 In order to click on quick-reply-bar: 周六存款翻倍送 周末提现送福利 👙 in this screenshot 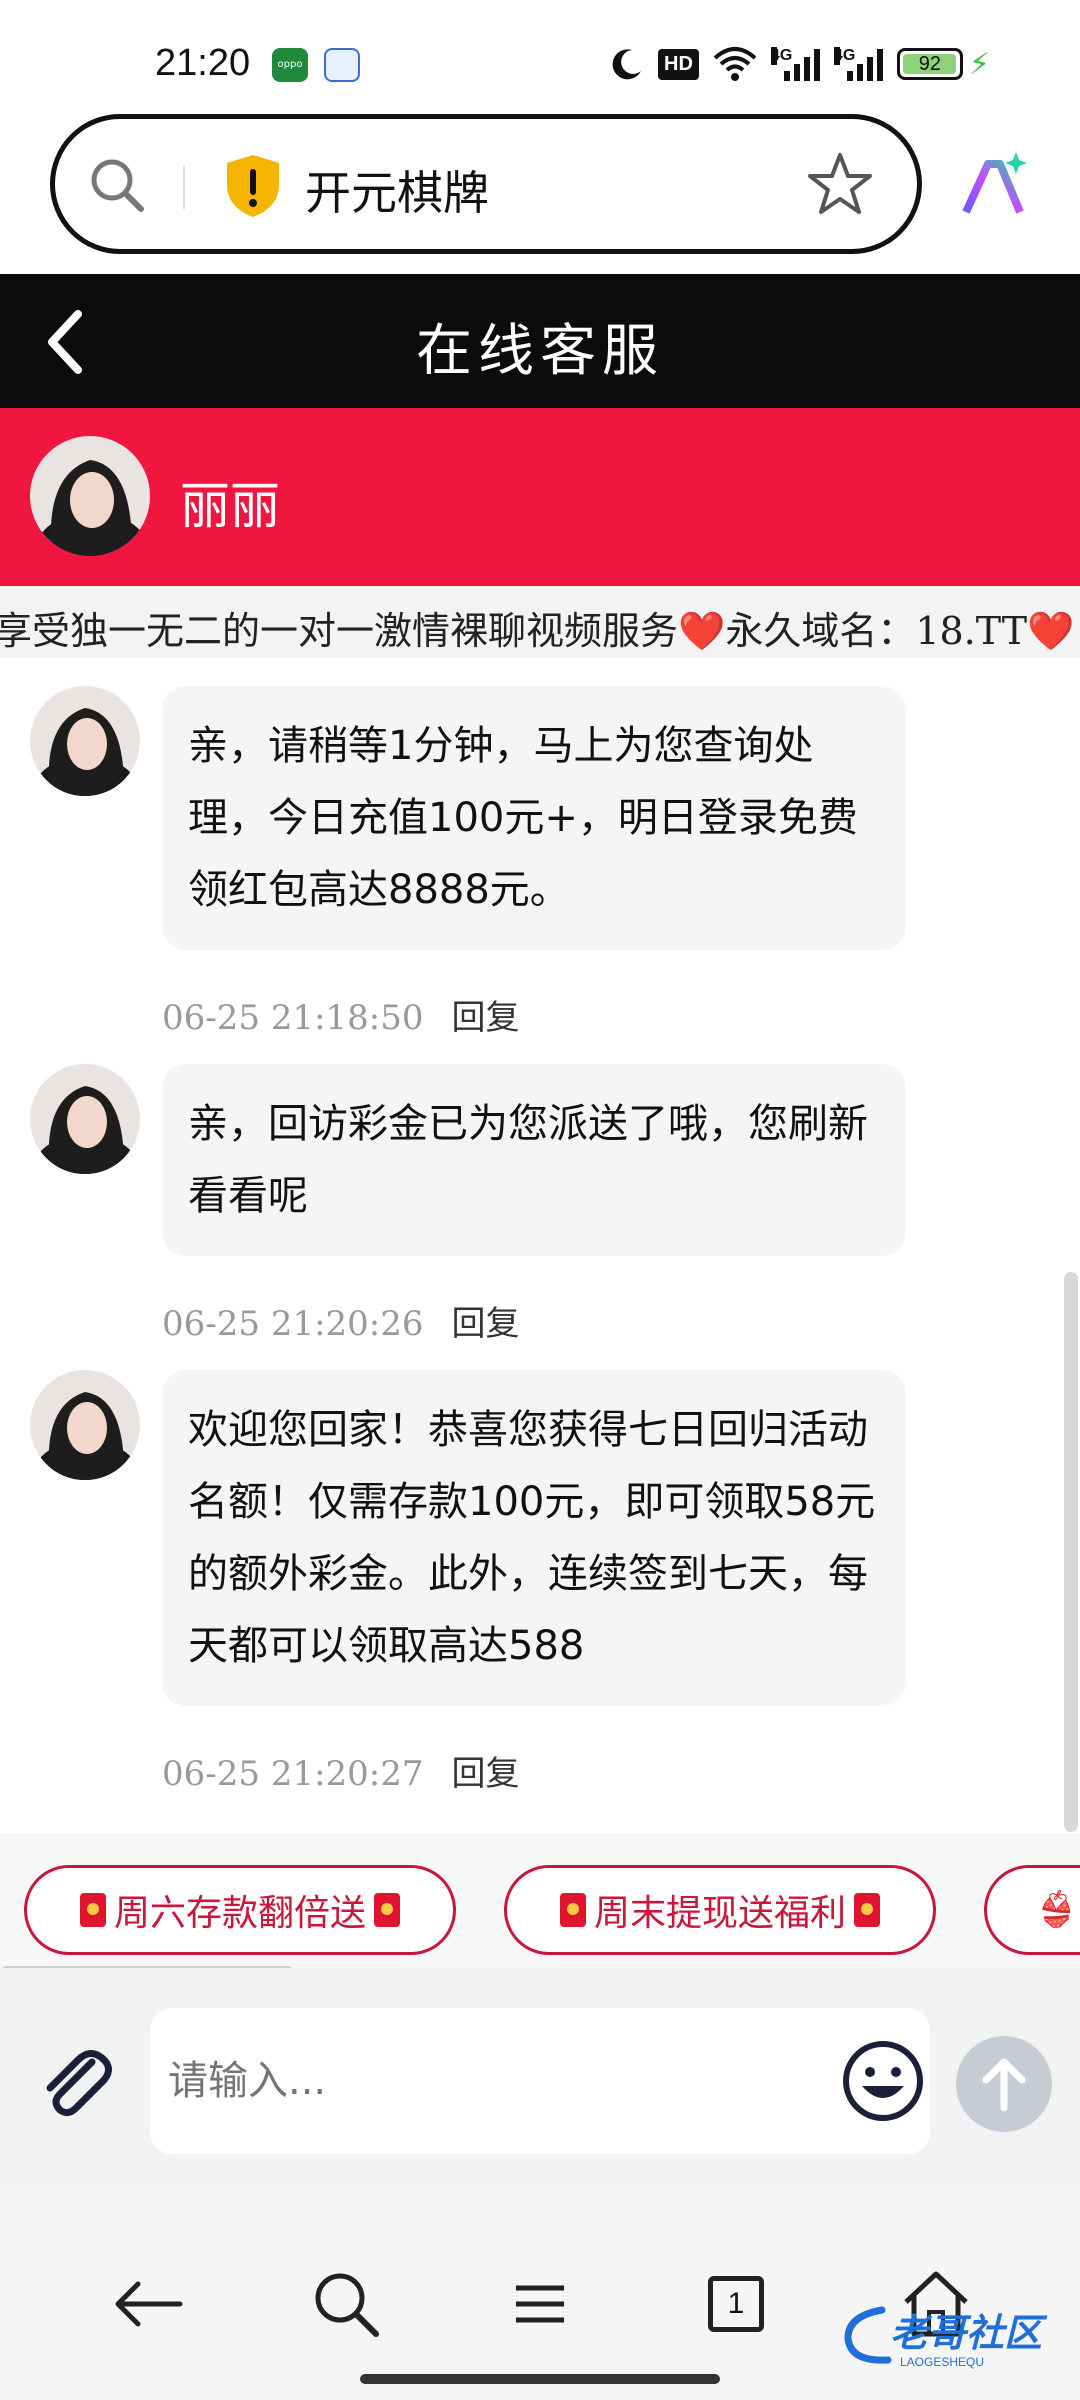, I will do `click(540, 1900)`.